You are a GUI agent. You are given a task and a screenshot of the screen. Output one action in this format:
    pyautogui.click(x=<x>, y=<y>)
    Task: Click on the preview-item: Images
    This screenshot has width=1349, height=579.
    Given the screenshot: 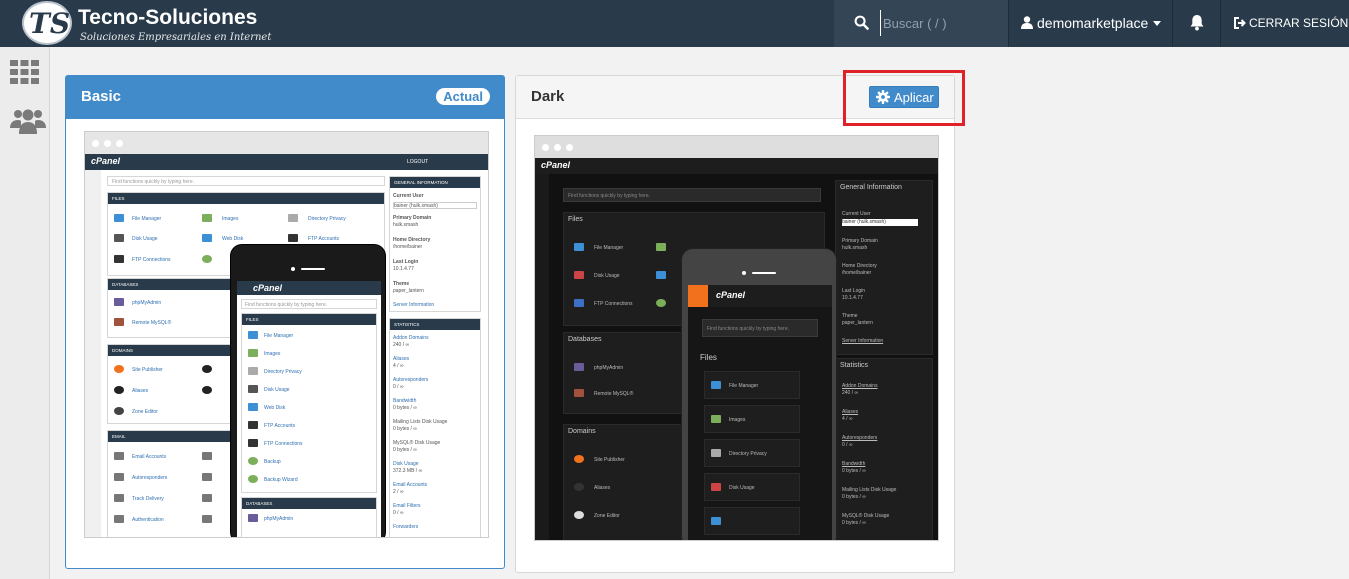 What is the action you would take?
    pyautogui.click(x=230, y=219)
    